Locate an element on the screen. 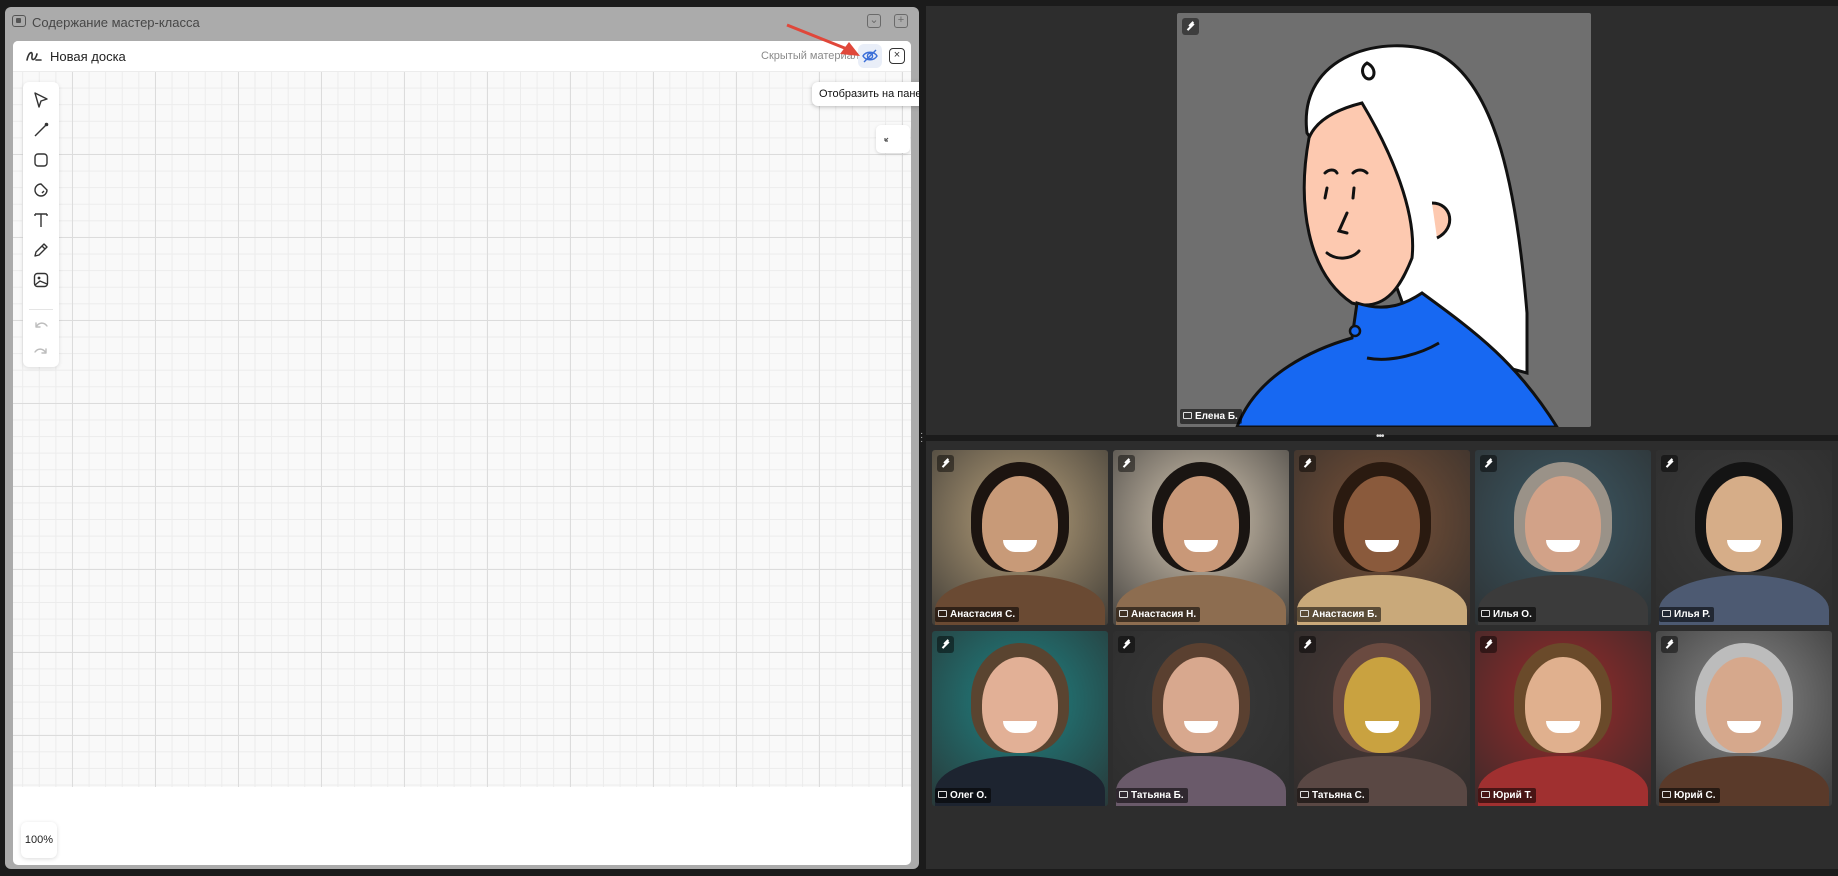 The image size is (1838, 876). text-tool-icon is located at coordinates (41, 220).